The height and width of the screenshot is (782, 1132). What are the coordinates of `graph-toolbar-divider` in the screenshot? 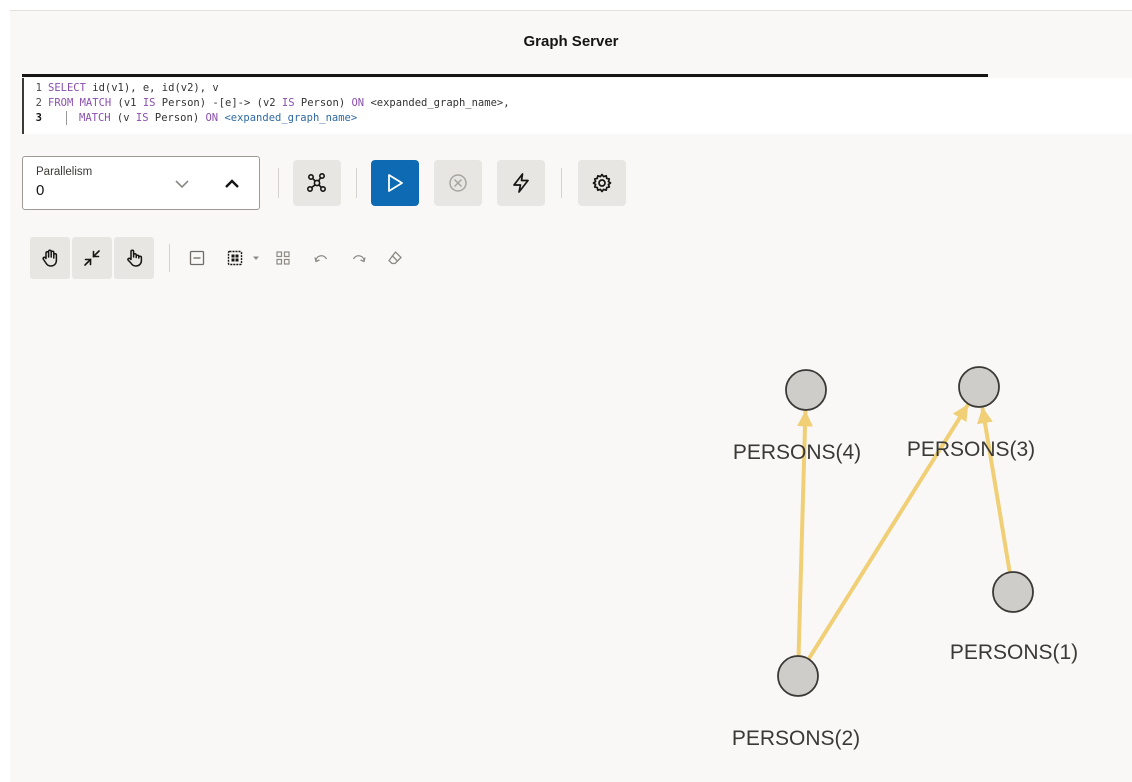 It's located at (169, 258).